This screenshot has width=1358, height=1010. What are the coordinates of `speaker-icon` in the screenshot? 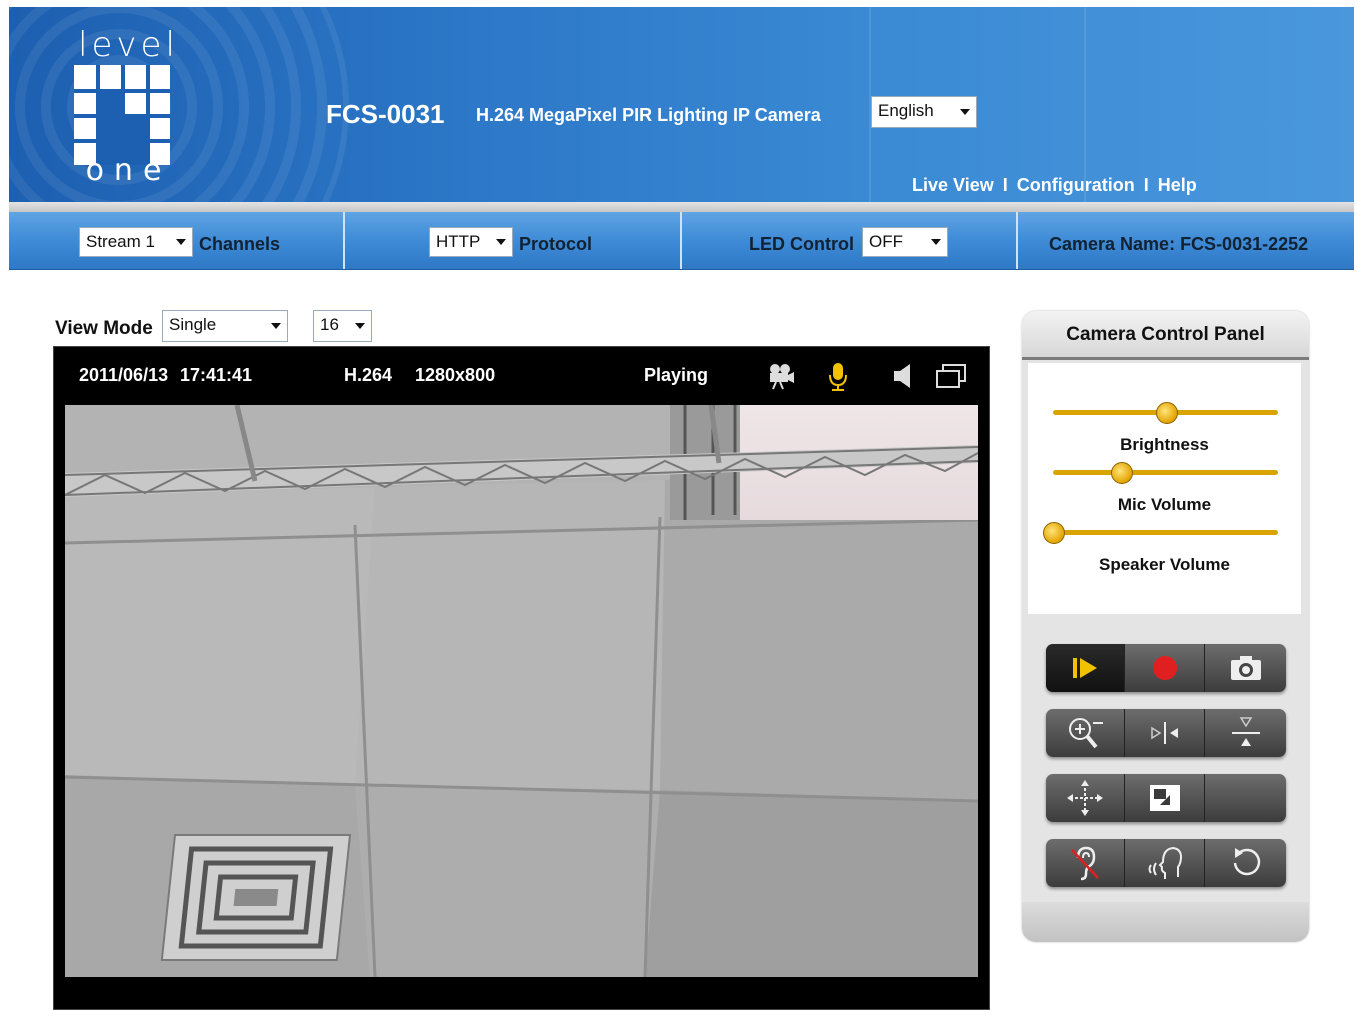 It's located at (903, 376).